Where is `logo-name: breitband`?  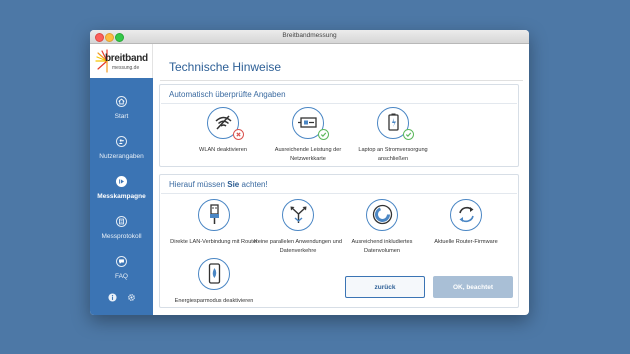 logo-name: breitband is located at coordinates (126, 58).